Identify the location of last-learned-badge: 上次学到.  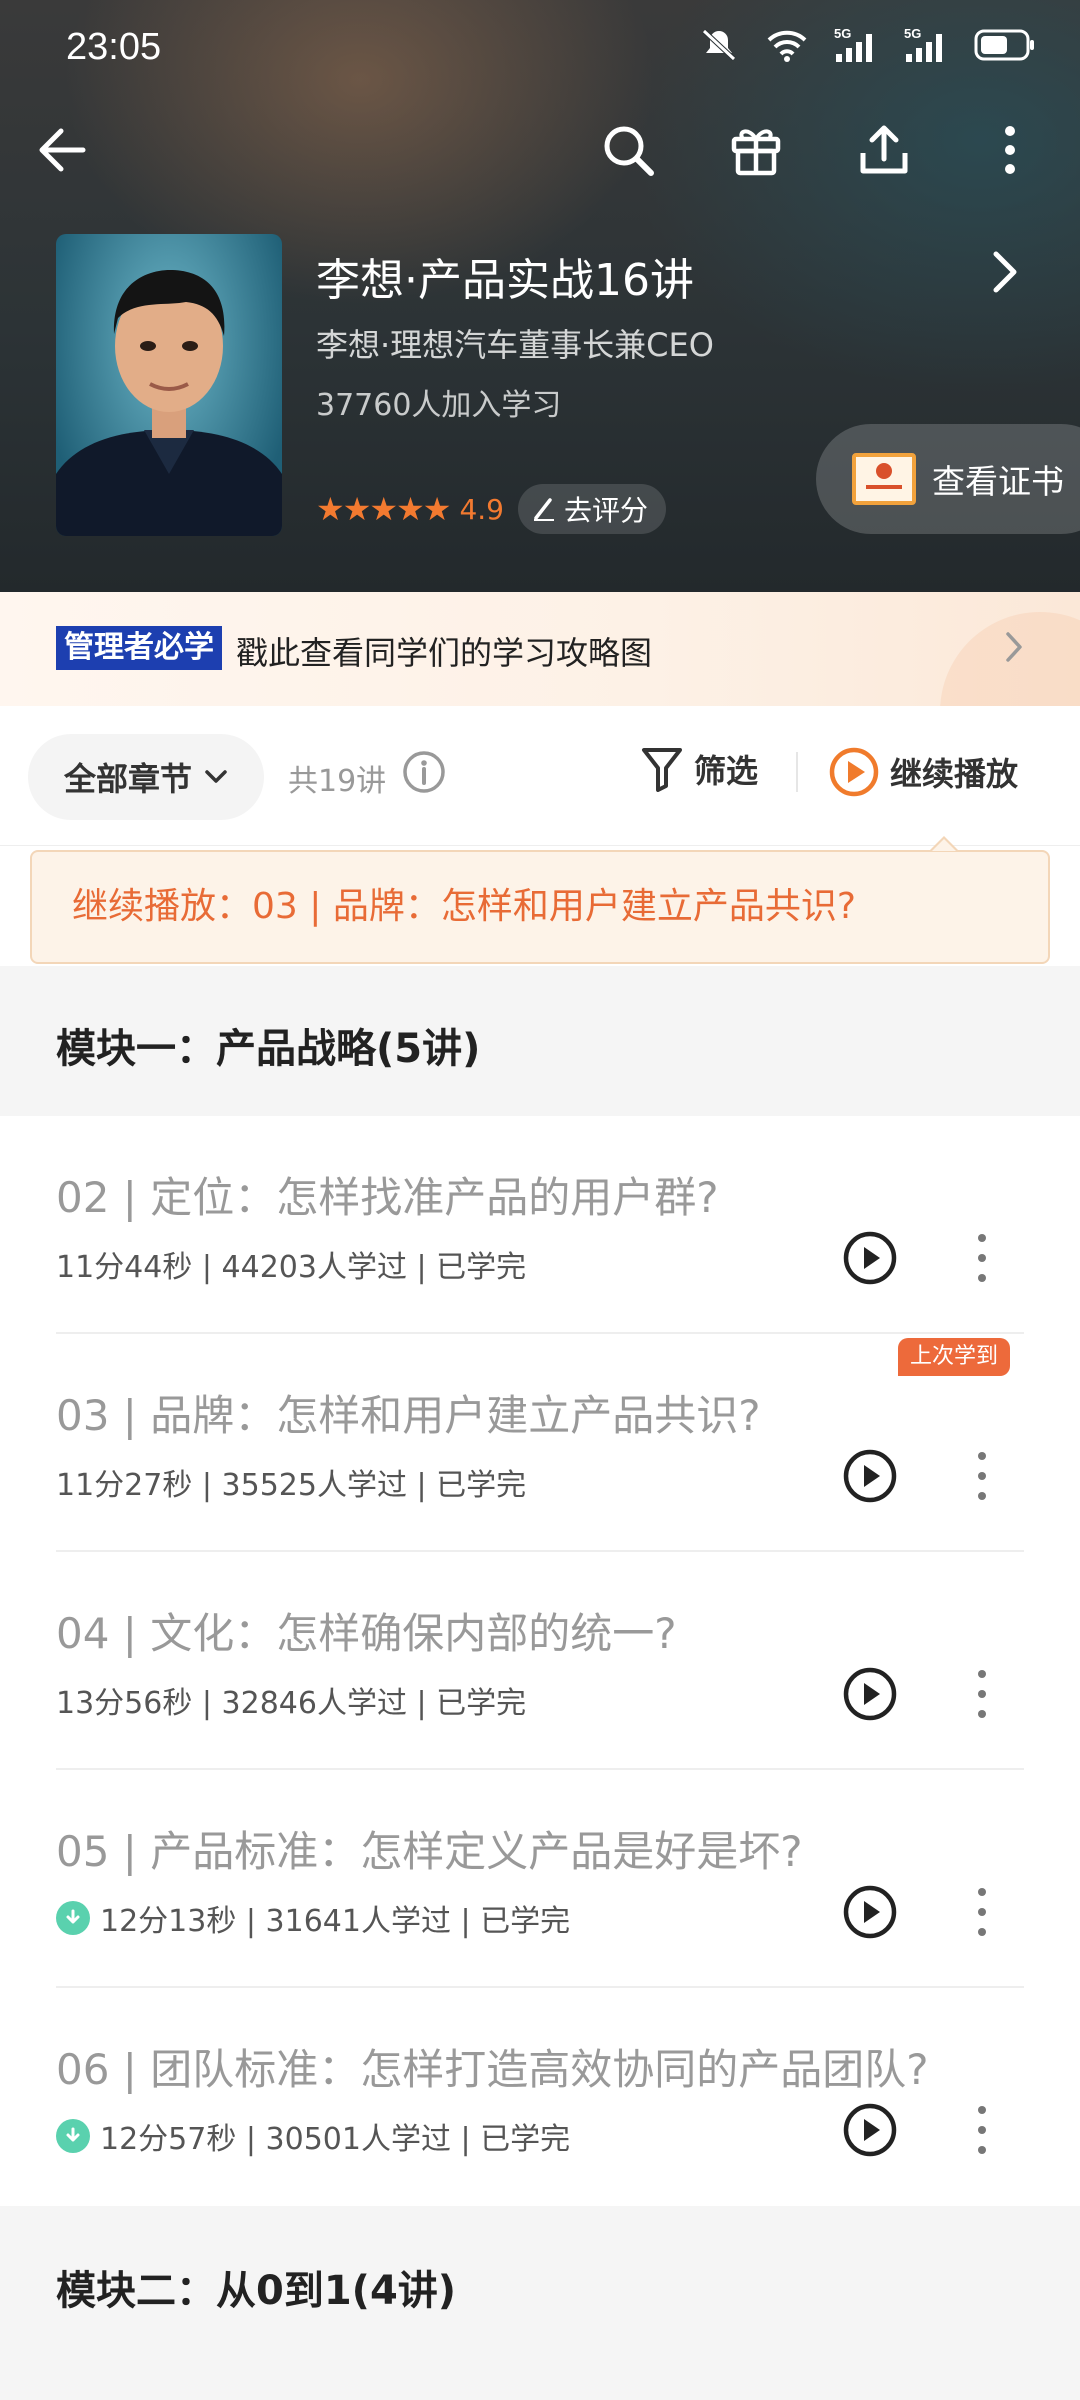
(954, 1357).